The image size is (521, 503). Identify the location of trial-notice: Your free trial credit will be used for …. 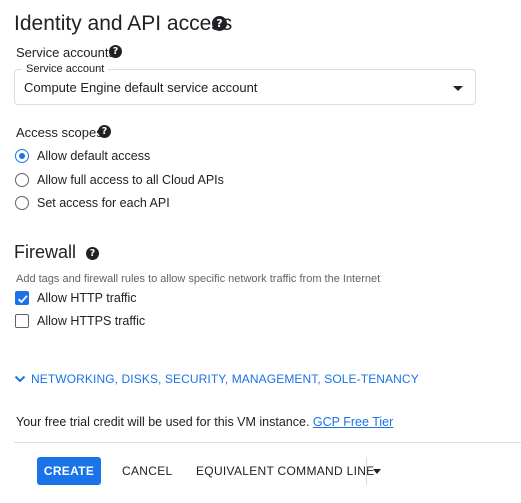
(204, 422).